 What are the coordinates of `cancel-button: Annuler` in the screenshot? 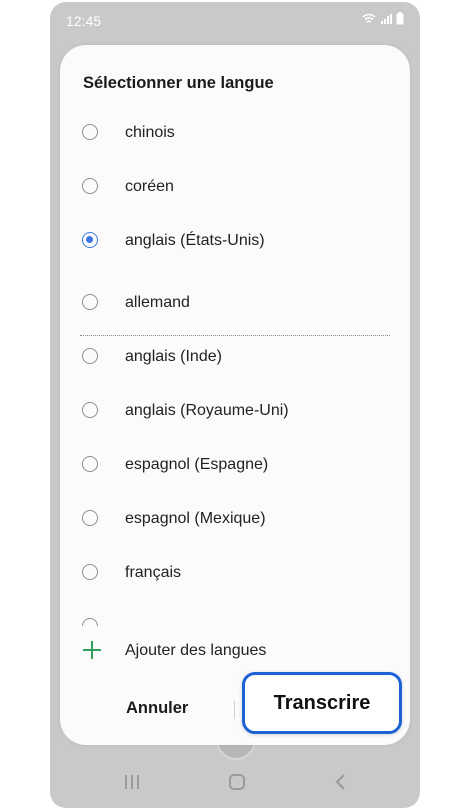 It's located at (157, 708).